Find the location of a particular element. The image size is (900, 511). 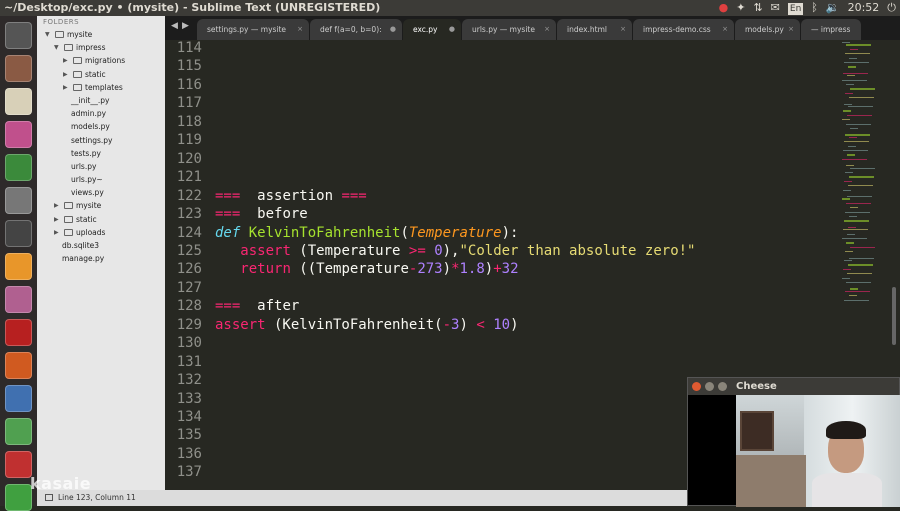

folder-item: ▼ impress is located at coordinates (101, 47).